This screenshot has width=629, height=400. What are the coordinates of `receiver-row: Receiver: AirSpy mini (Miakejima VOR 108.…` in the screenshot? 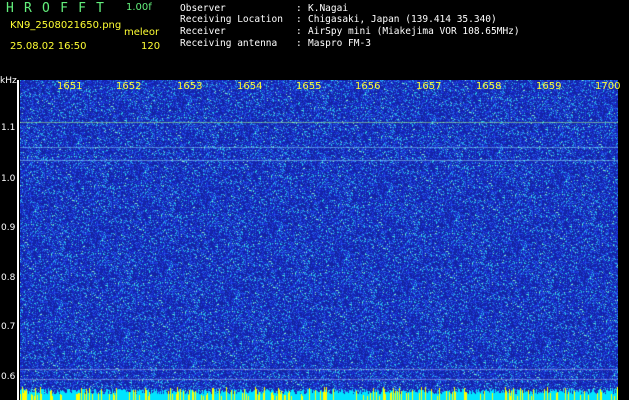 It's located at (350, 32).